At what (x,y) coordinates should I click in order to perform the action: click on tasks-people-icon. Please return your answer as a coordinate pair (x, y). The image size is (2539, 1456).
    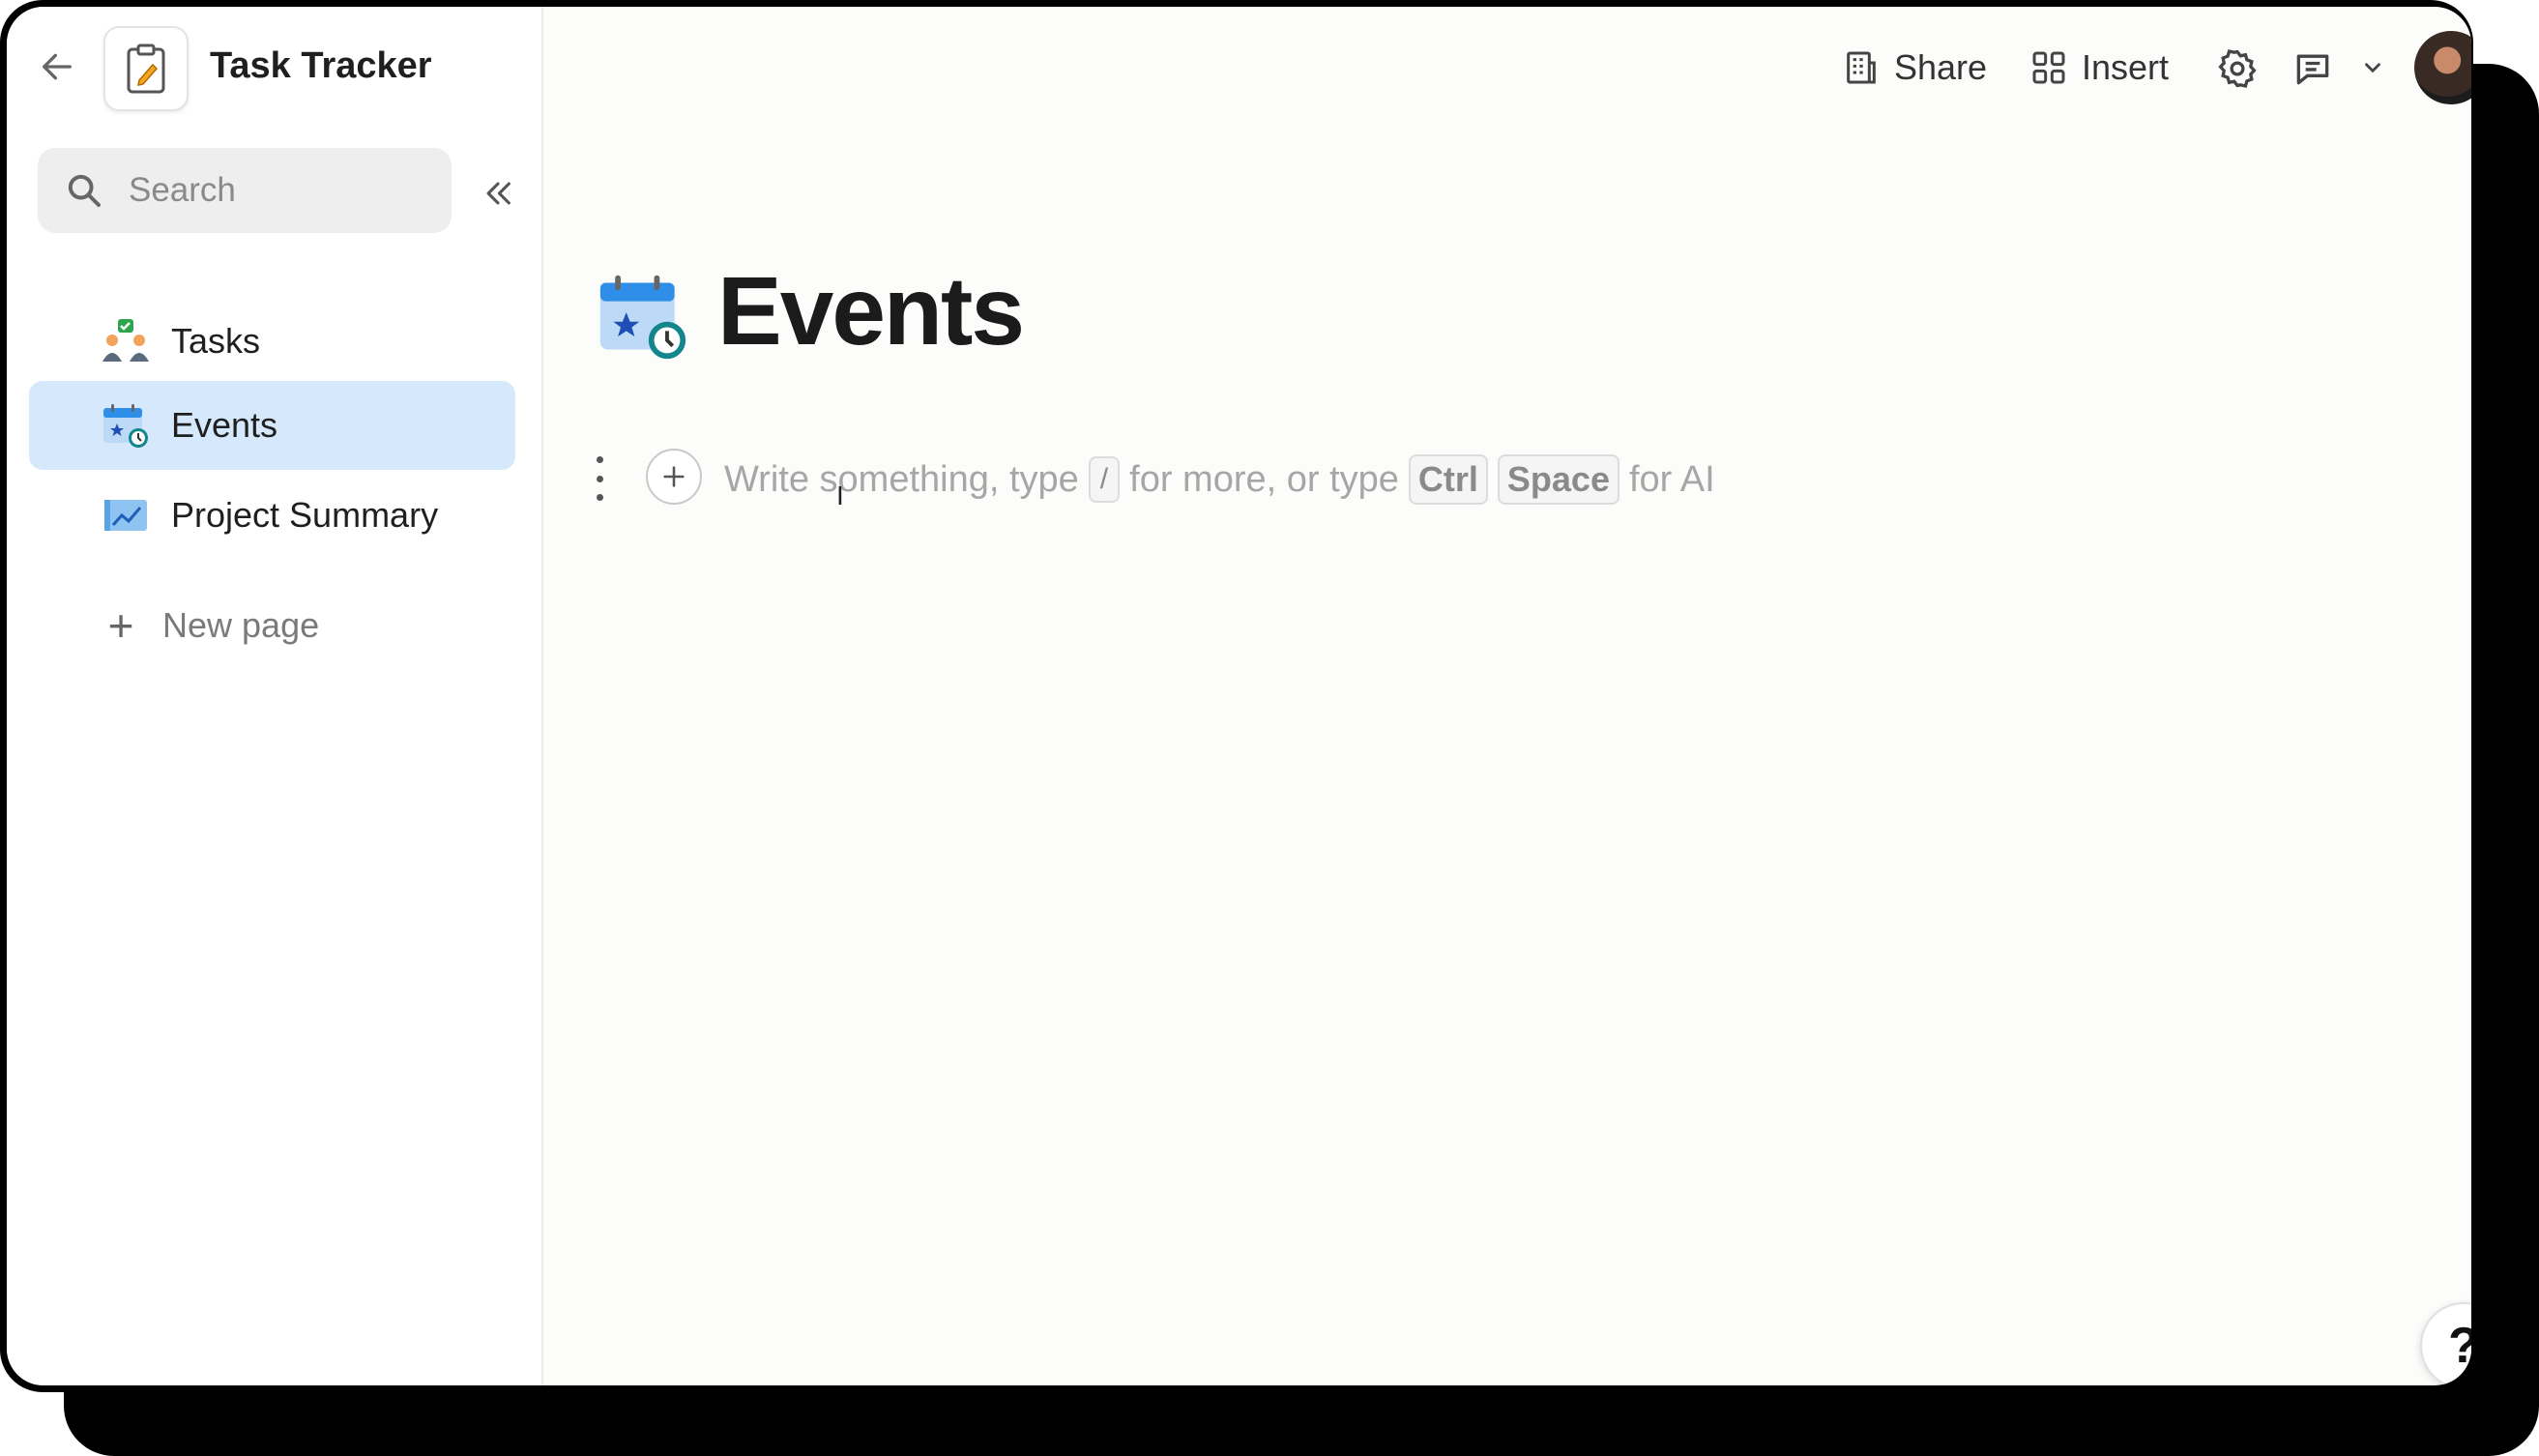
    Looking at the image, I should click on (126, 341).